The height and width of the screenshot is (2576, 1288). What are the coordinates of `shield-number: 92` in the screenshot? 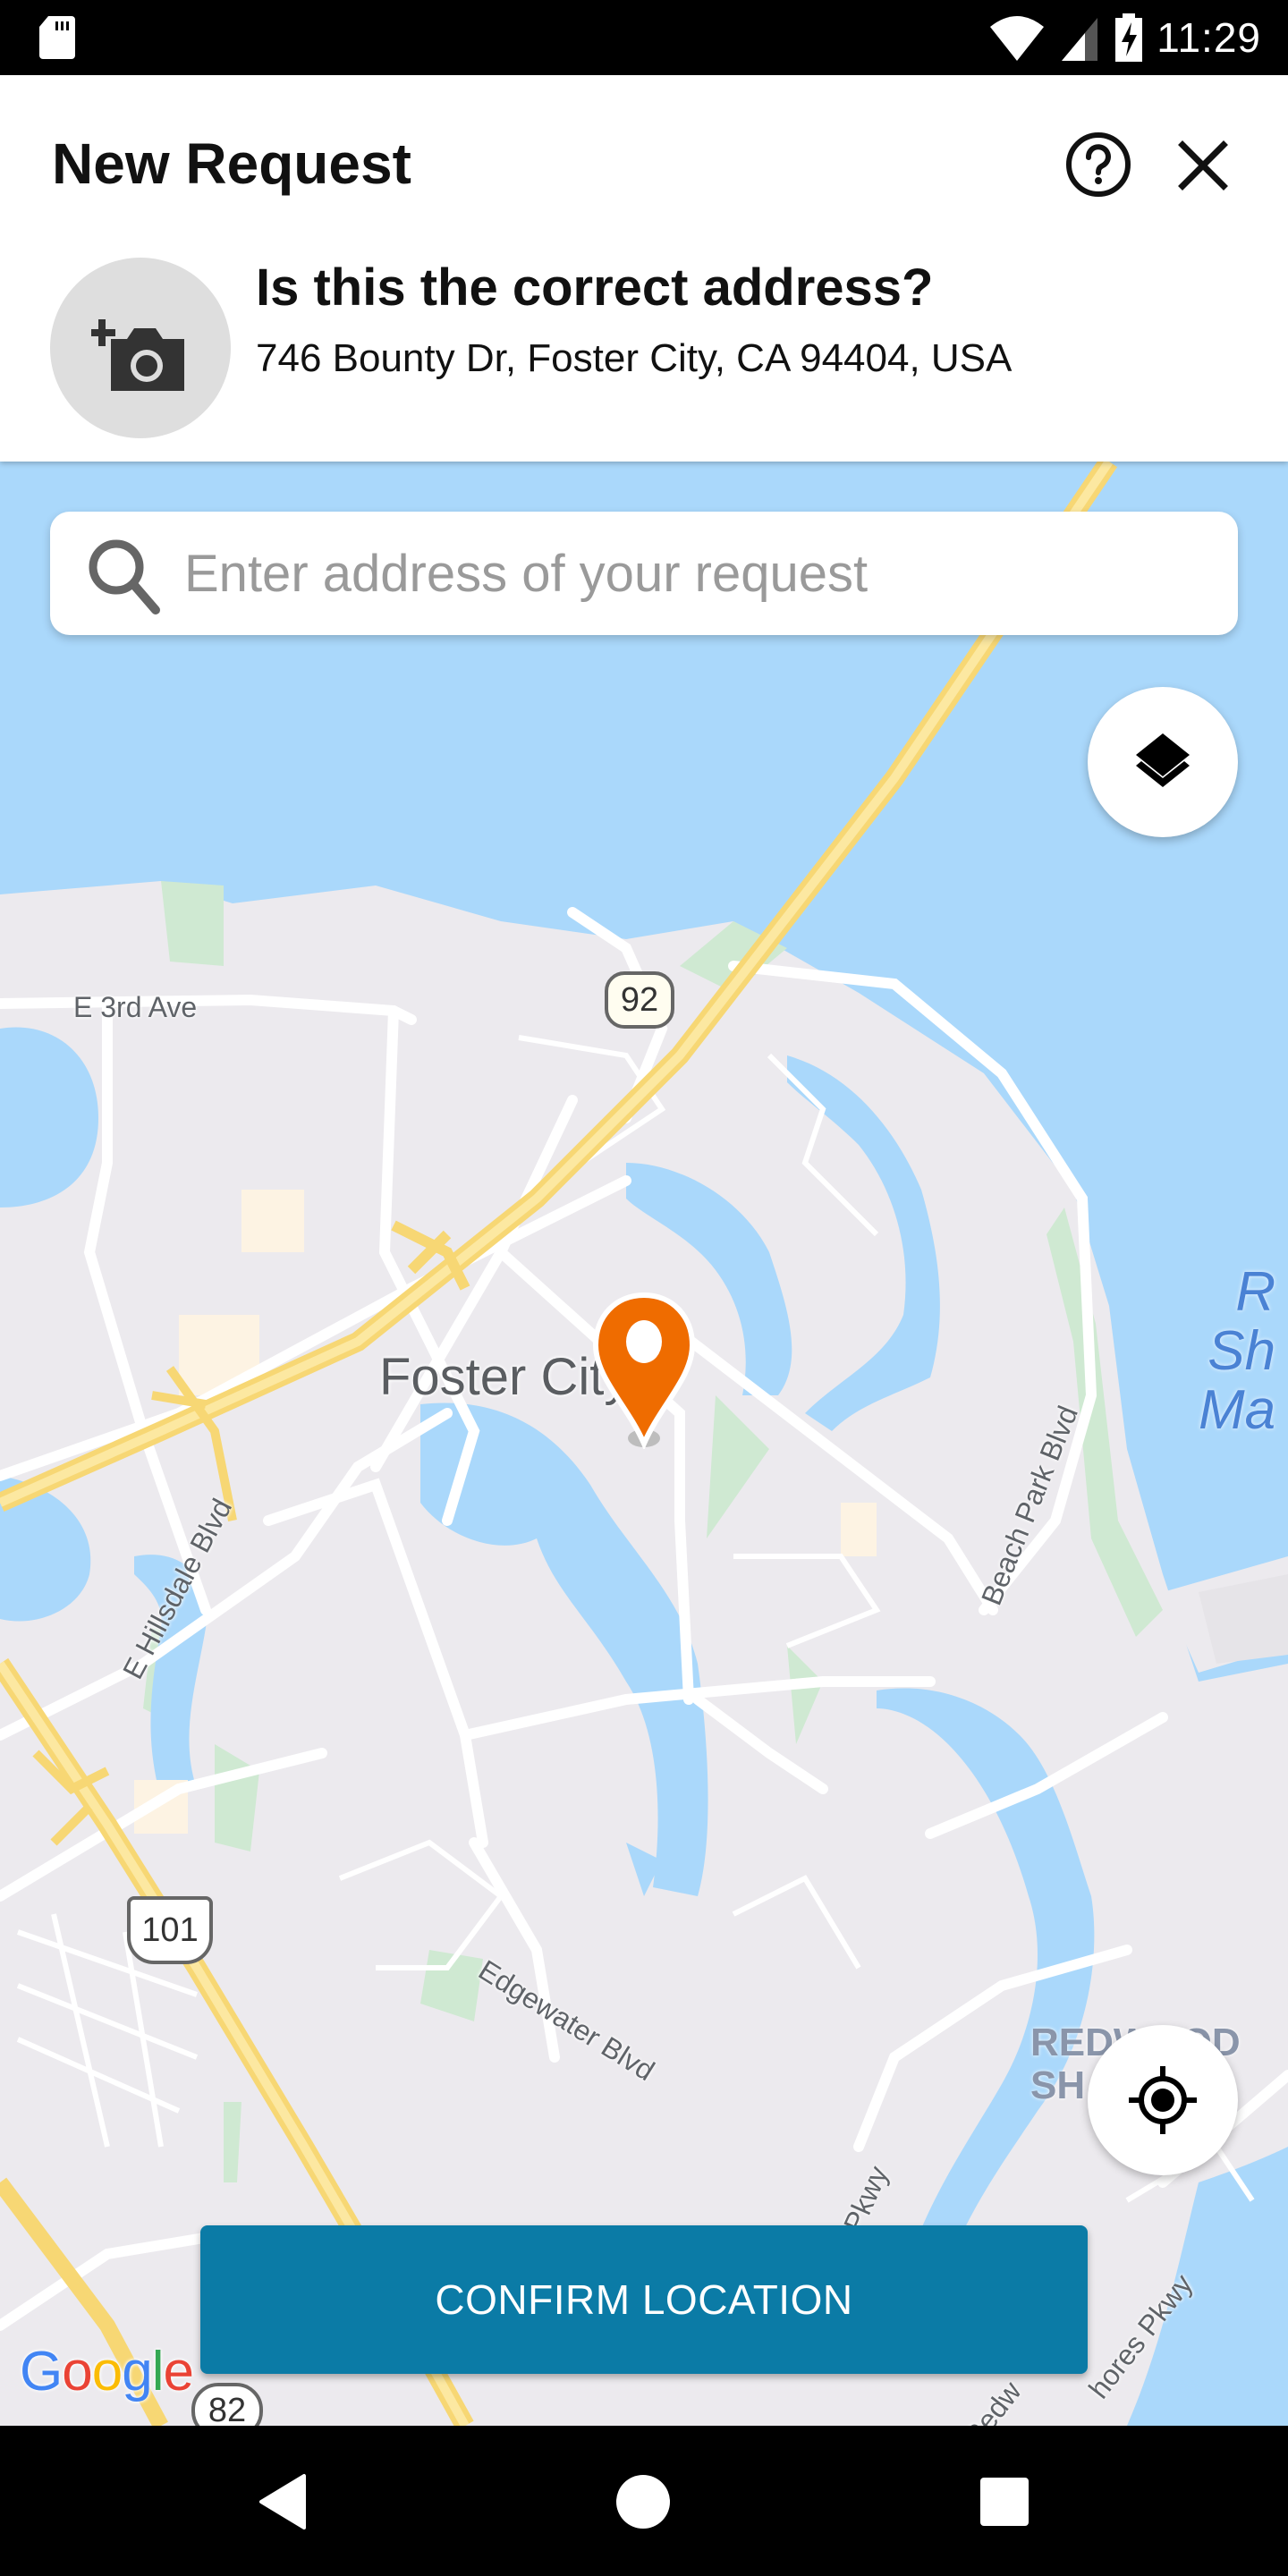 It's located at (639, 999).